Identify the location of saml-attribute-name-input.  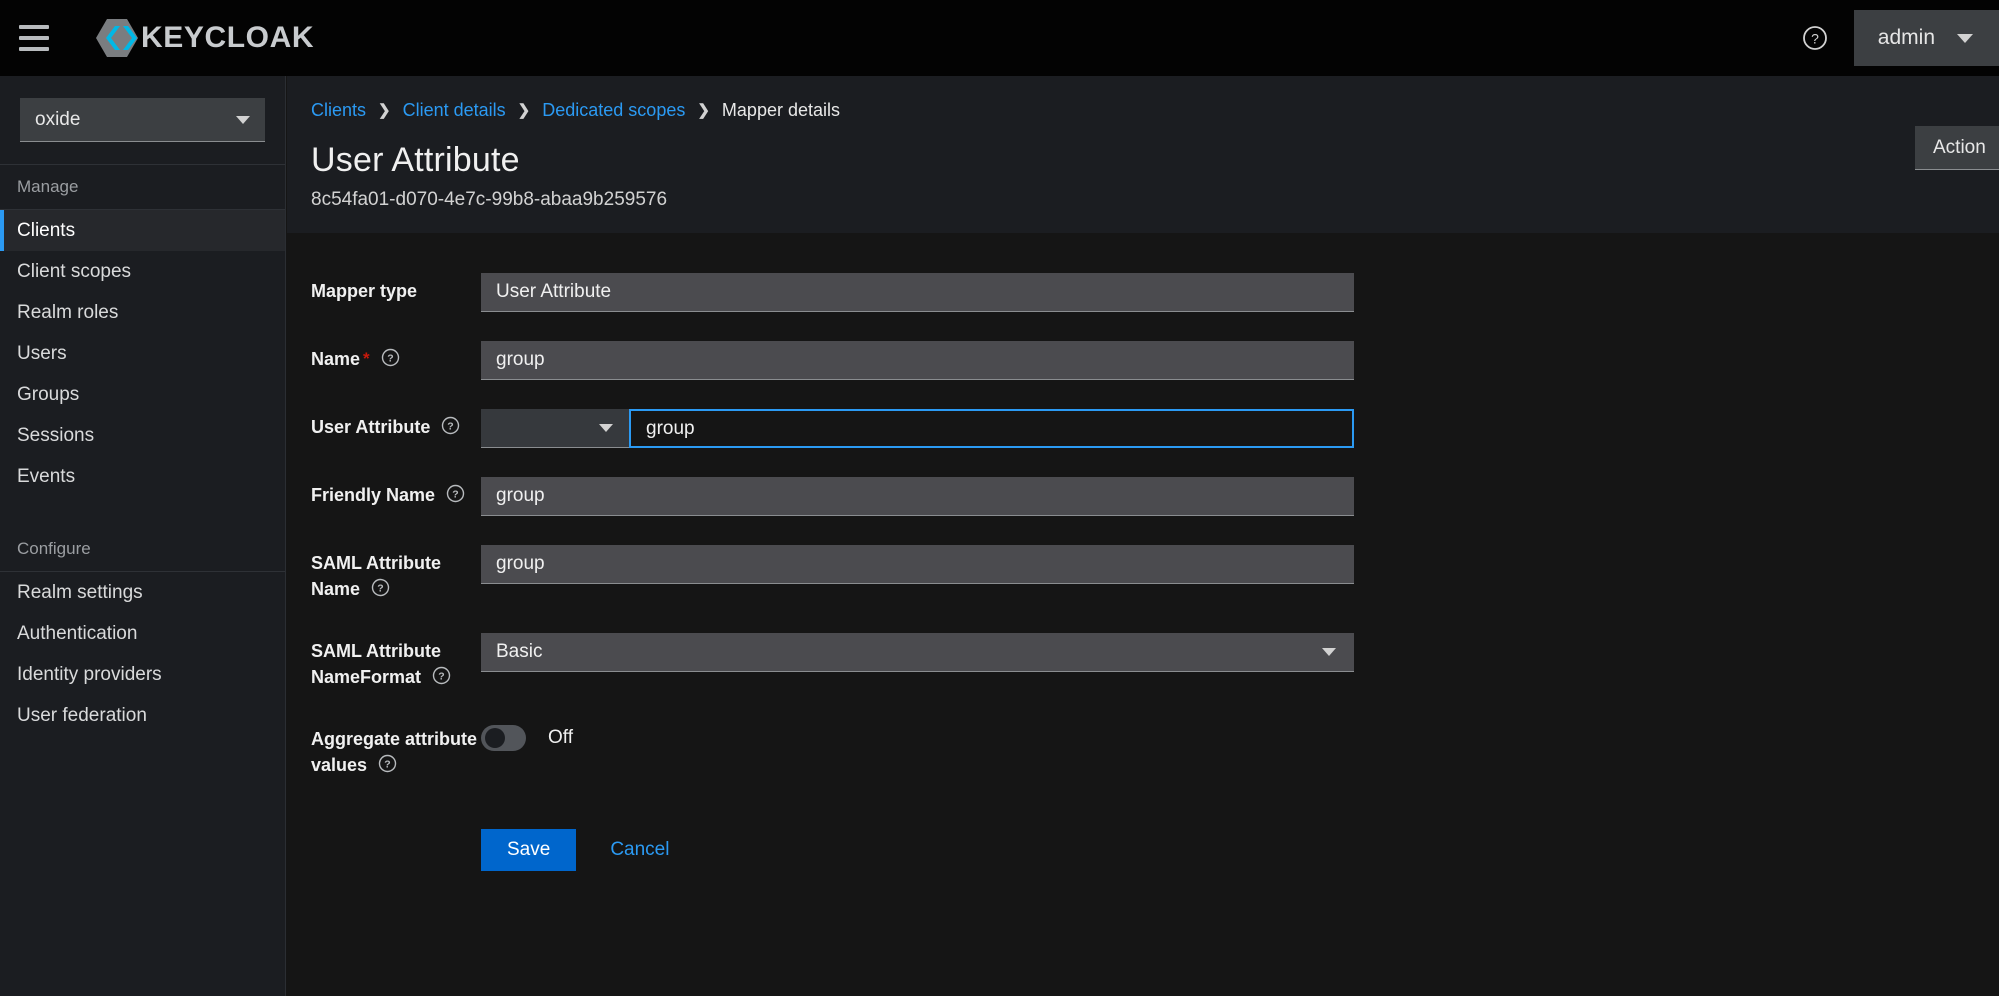
(917, 564).